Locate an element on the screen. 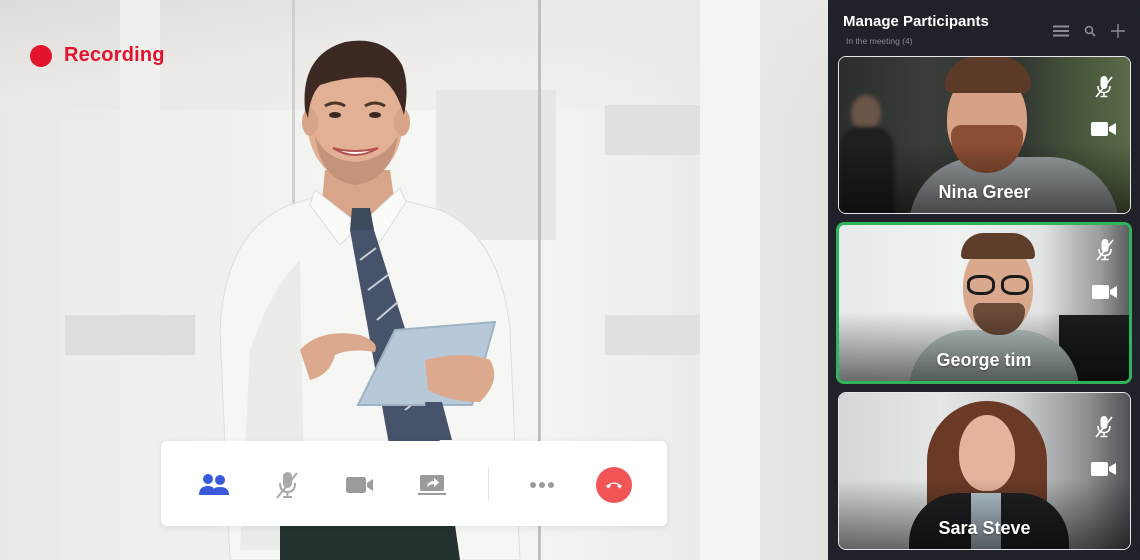 This screenshot has width=1140, height=560. end-call-button is located at coordinates (614, 485).